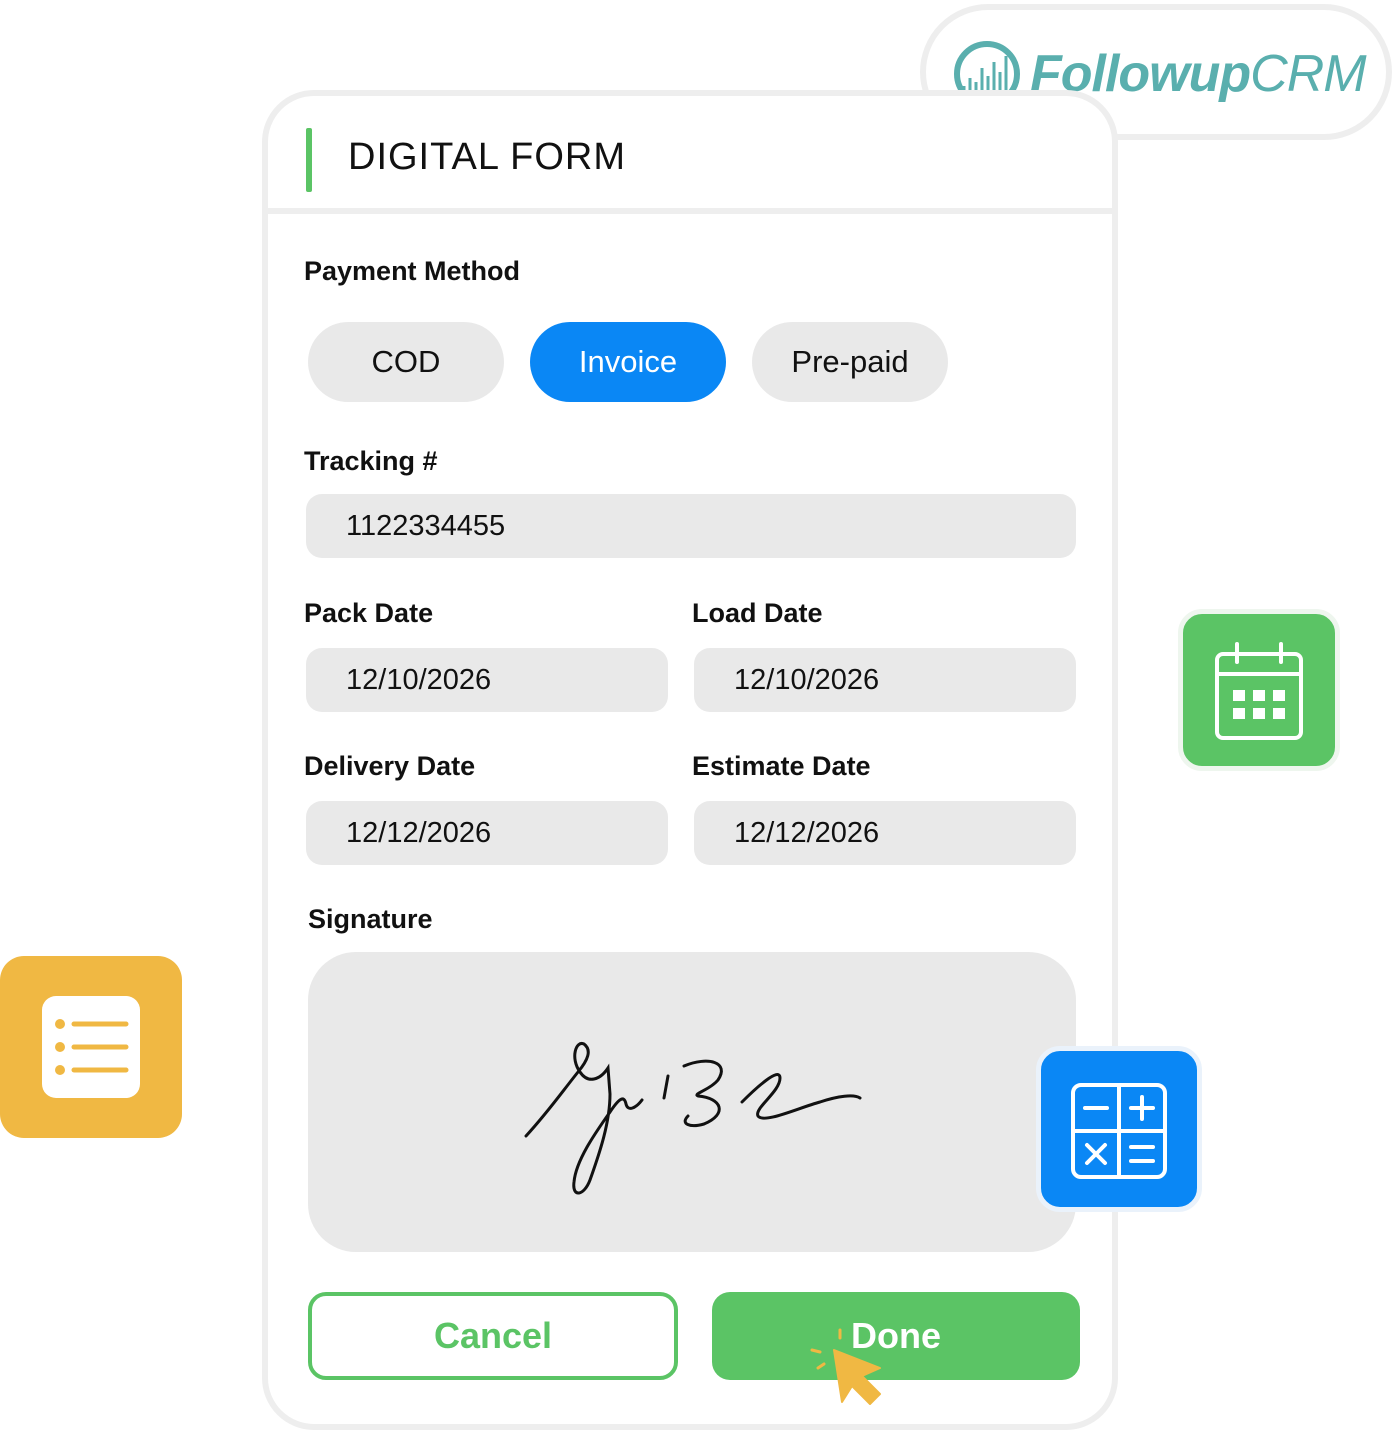 This screenshot has height=1441, width=1396. I want to click on pack-date-input: 12/10/2026, so click(487, 680).